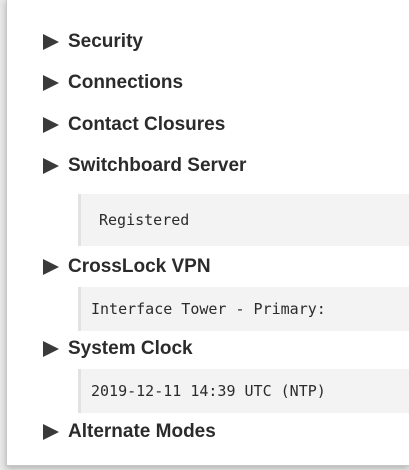 This screenshot has width=409, height=470. What do you see at coordinates (139, 266) in the screenshot?
I see `section-label: CrossLock VPN` at bounding box center [139, 266].